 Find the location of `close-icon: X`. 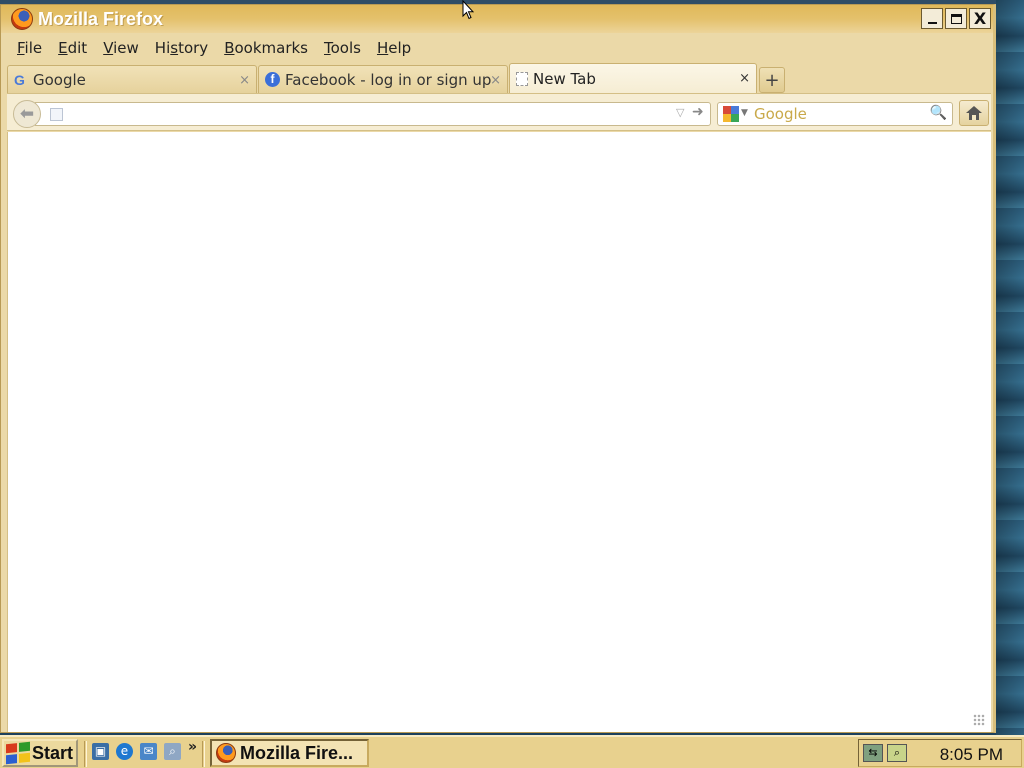

close-icon: X is located at coordinates (980, 18).